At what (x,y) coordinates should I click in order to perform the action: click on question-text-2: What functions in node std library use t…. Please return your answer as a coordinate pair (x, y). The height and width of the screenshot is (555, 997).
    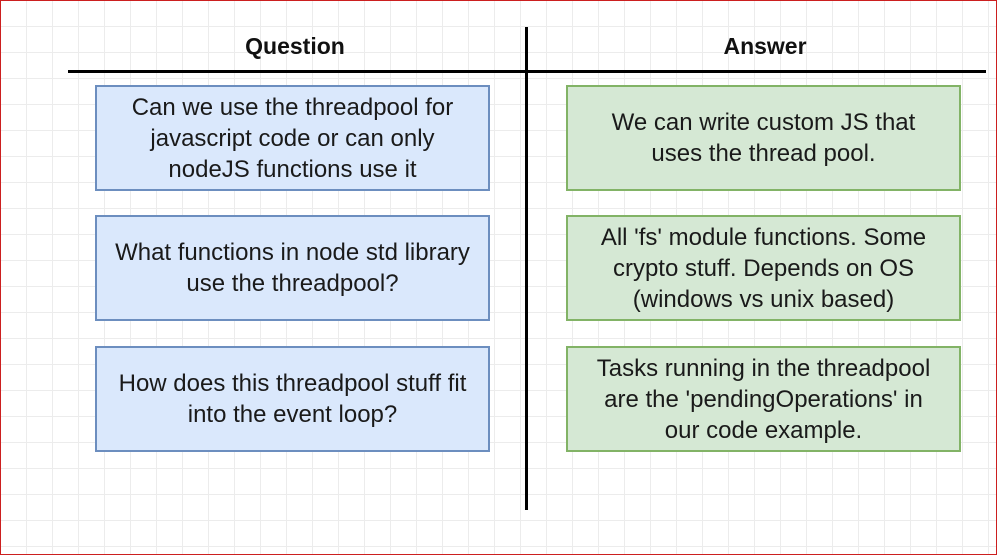
    Looking at the image, I should click on (292, 268).